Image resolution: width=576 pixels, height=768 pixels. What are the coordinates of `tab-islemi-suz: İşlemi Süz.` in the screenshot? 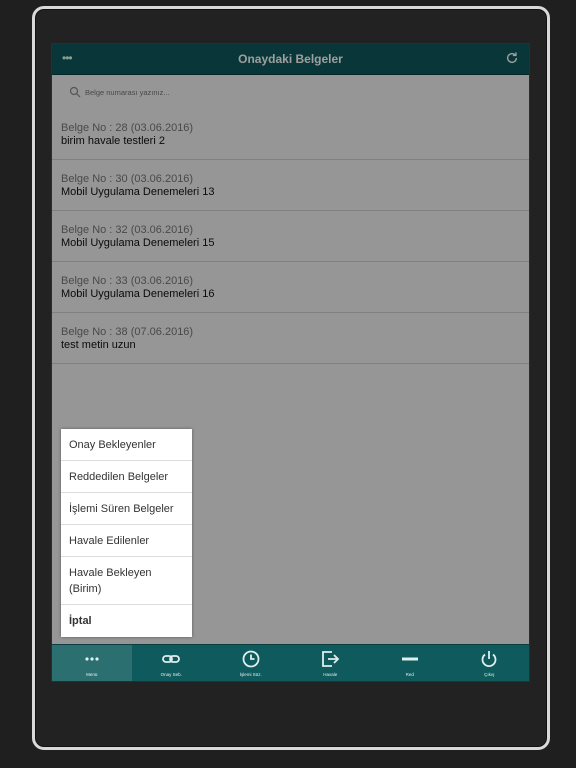 It's located at (251, 663).